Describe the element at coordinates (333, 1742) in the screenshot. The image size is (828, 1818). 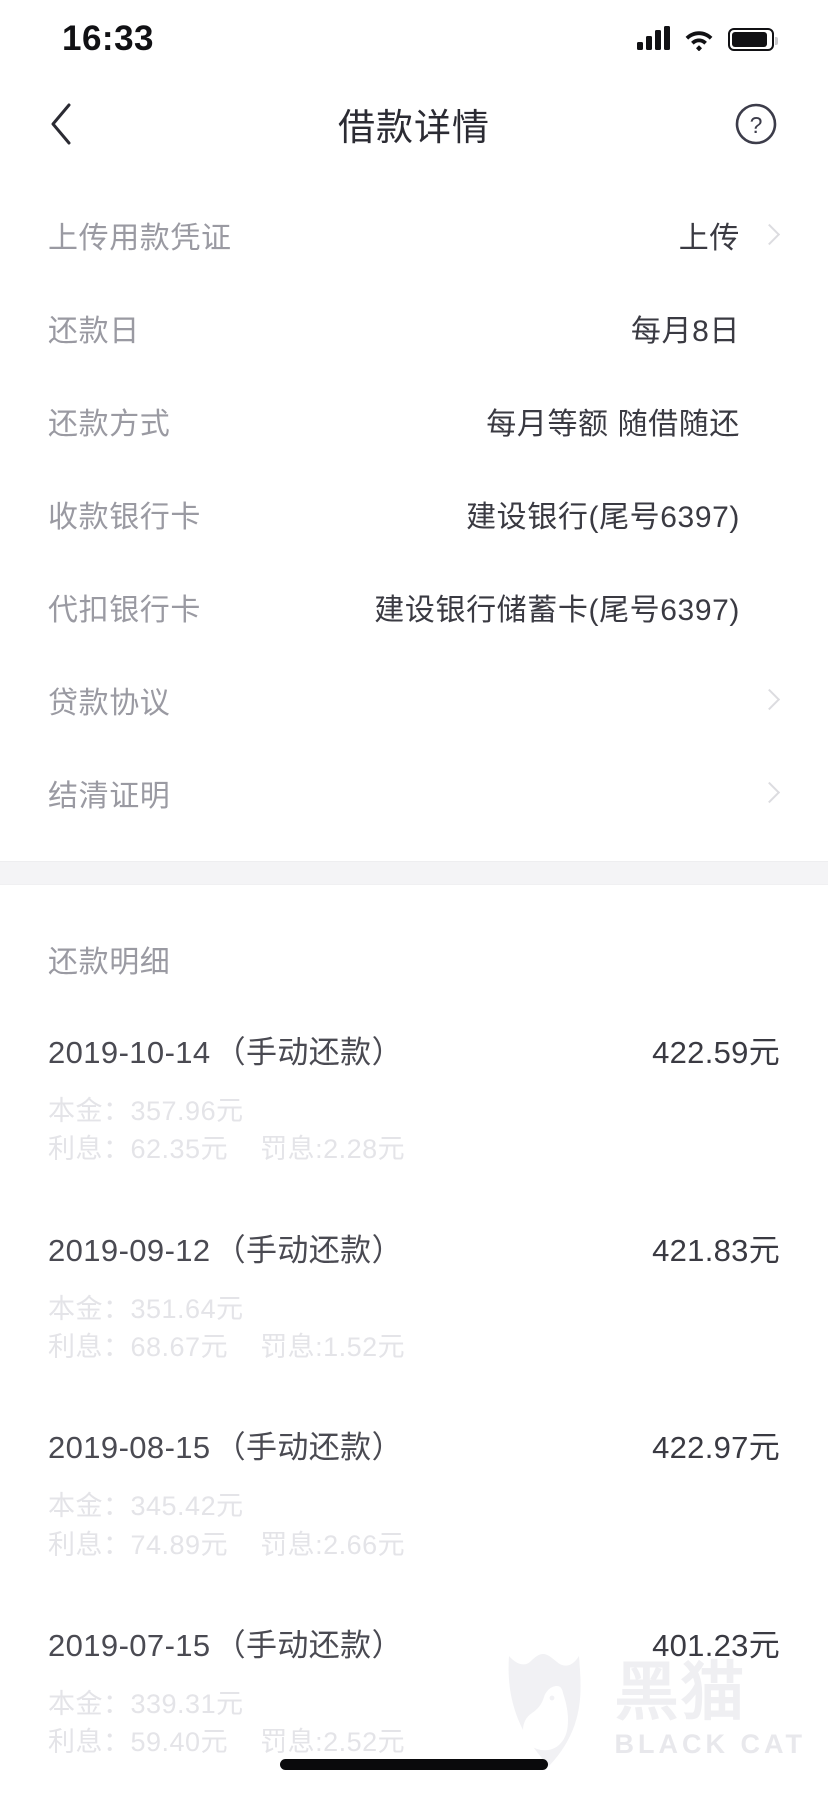
I see `repayment-penalty: 罚息:2.52元` at that location.